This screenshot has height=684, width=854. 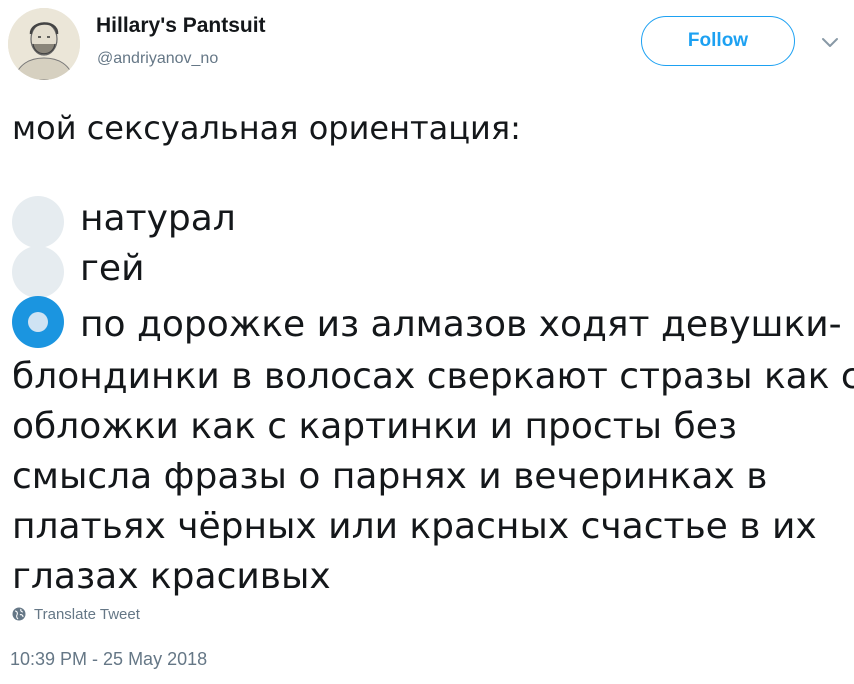 I want to click on text-line: платьях чёрных или красных счастье в их, so click(x=414, y=526).